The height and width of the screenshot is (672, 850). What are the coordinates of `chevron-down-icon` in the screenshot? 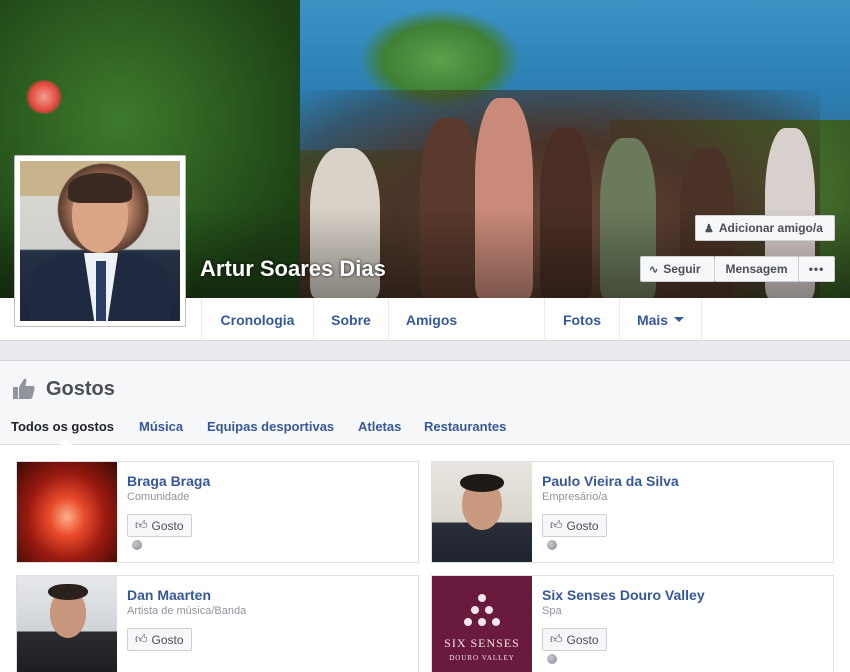 It's located at (679, 319).